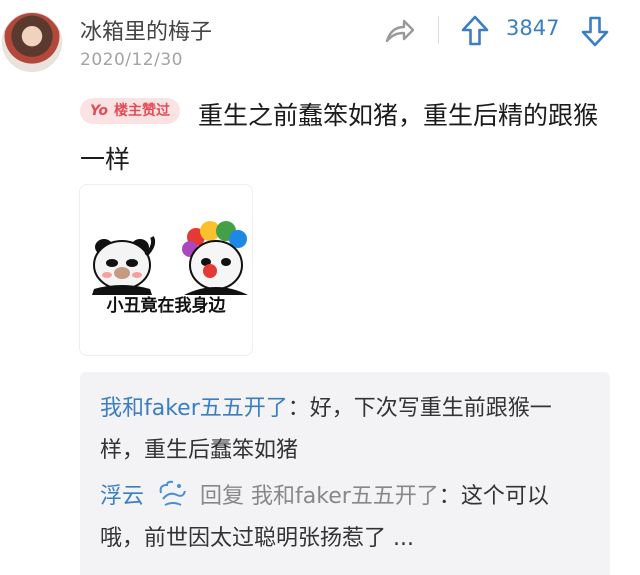  I want to click on toolbar-divider, so click(438, 30).